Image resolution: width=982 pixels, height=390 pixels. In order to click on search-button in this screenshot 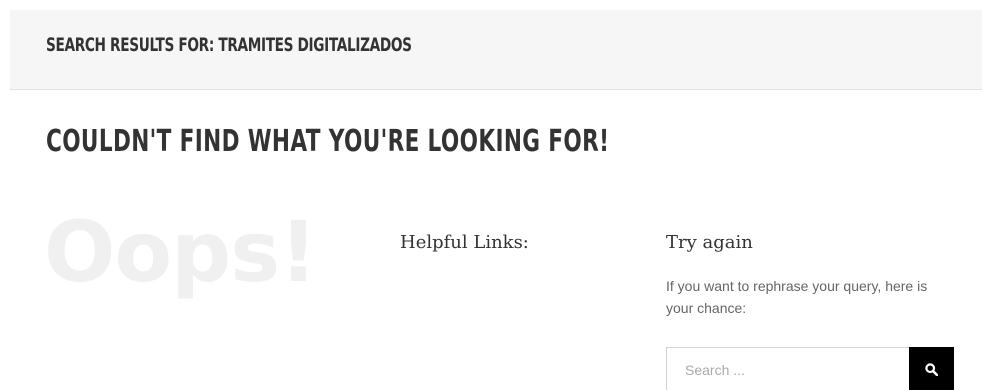, I will do `click(931, 368)`.